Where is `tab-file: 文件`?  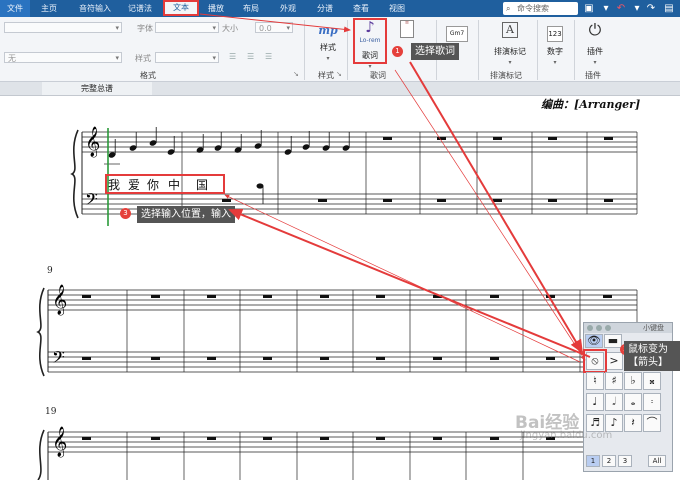 tab-file: 文件 is located at coordinates (15, 8).